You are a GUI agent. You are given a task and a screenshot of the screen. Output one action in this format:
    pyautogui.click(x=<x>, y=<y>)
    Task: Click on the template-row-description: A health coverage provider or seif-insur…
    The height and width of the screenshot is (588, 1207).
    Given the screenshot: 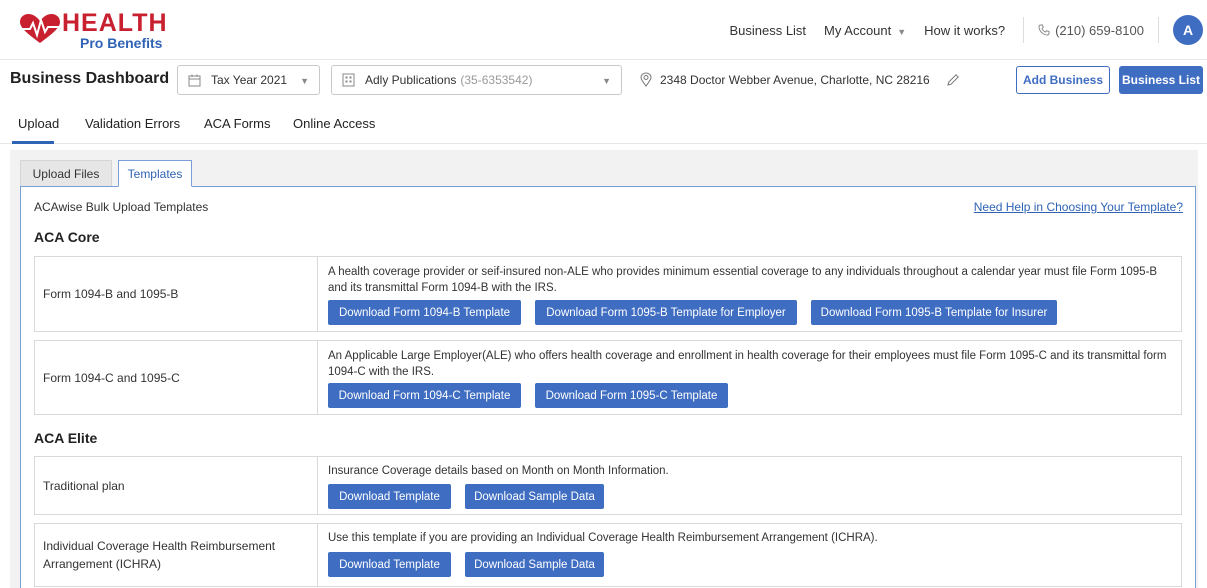 What is the action you would take?
    pyautogui.click(x=743, y=280)
    